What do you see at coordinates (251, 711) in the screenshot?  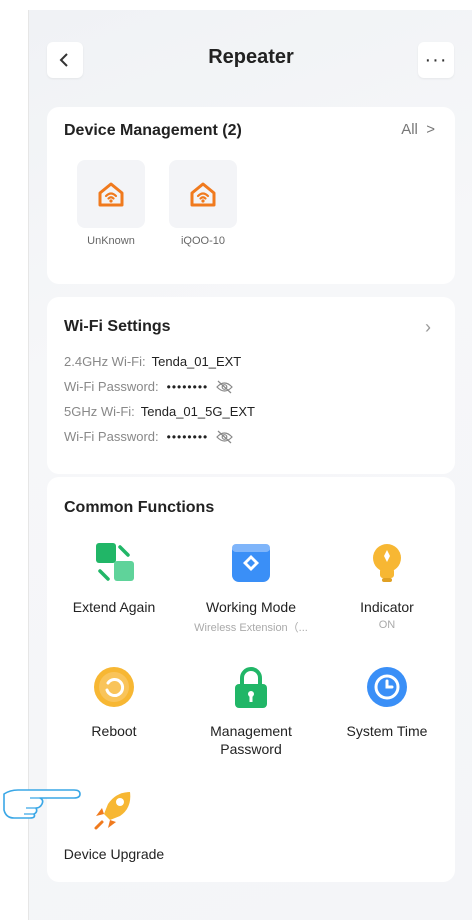 I see `management-password-button: Management Password` at bounding box center [251, 711].